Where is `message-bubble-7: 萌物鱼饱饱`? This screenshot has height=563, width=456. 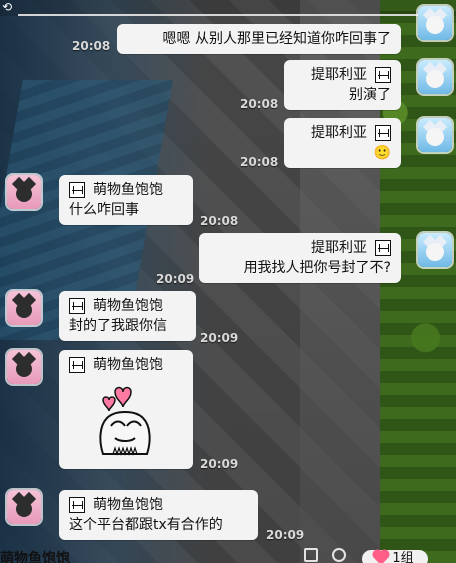 message-bubble-7: 萌物鱼饱饱 is located at coordinates (126, 409).